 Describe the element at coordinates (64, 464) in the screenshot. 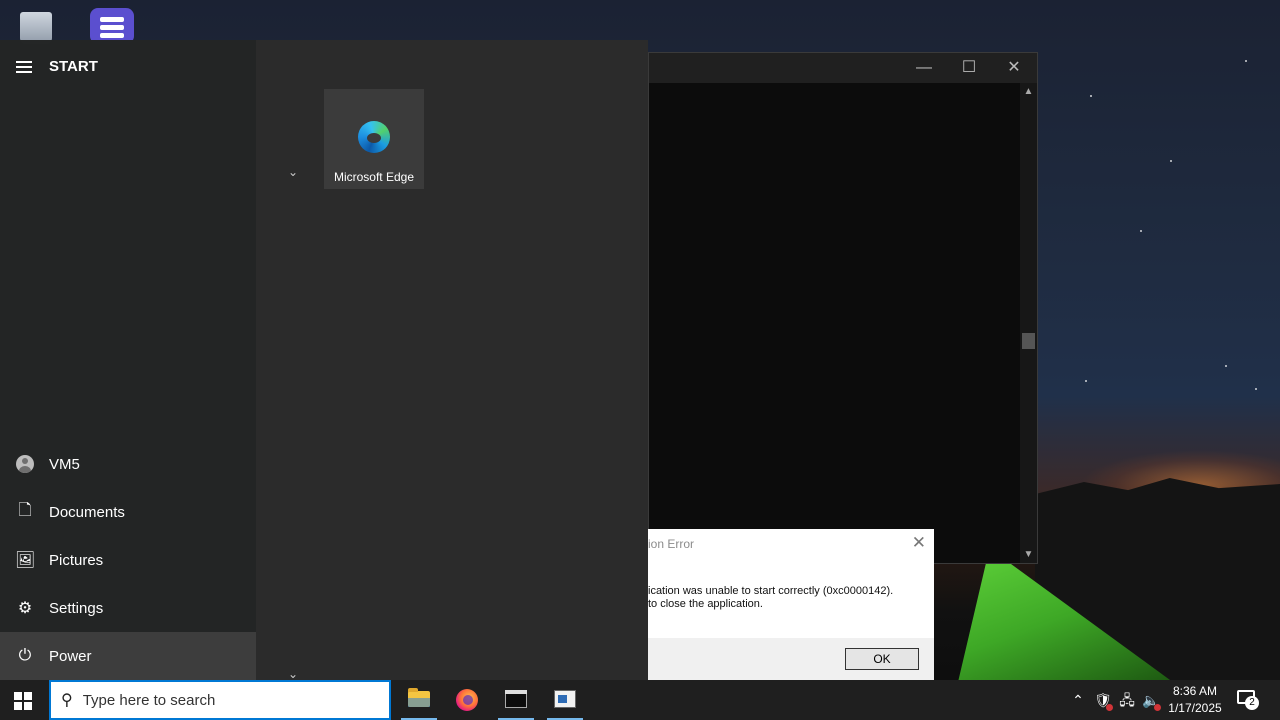

I see `user-name: VM5` at that location.